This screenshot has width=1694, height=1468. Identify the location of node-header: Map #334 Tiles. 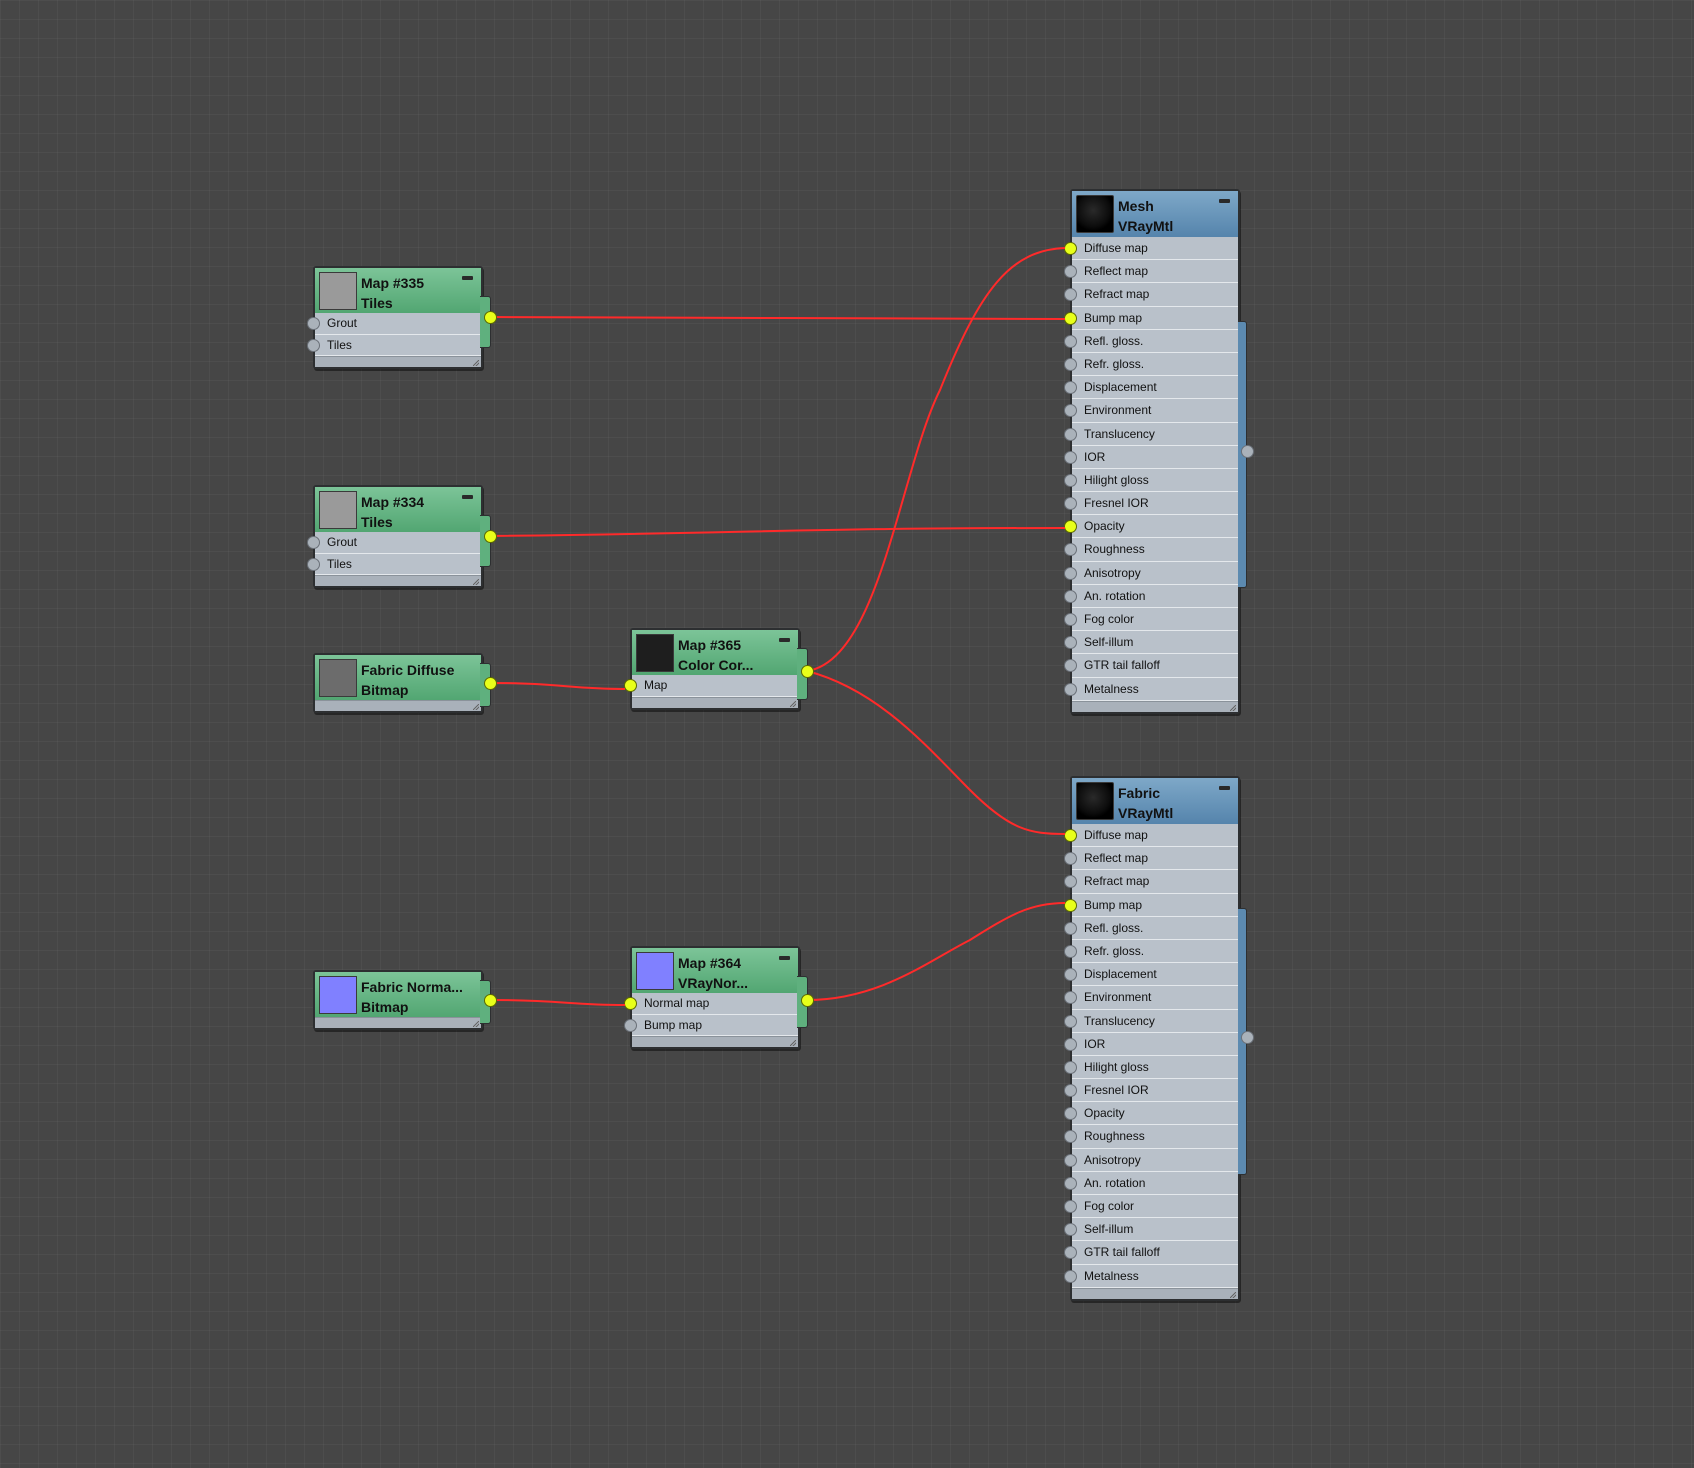
(398, 509).